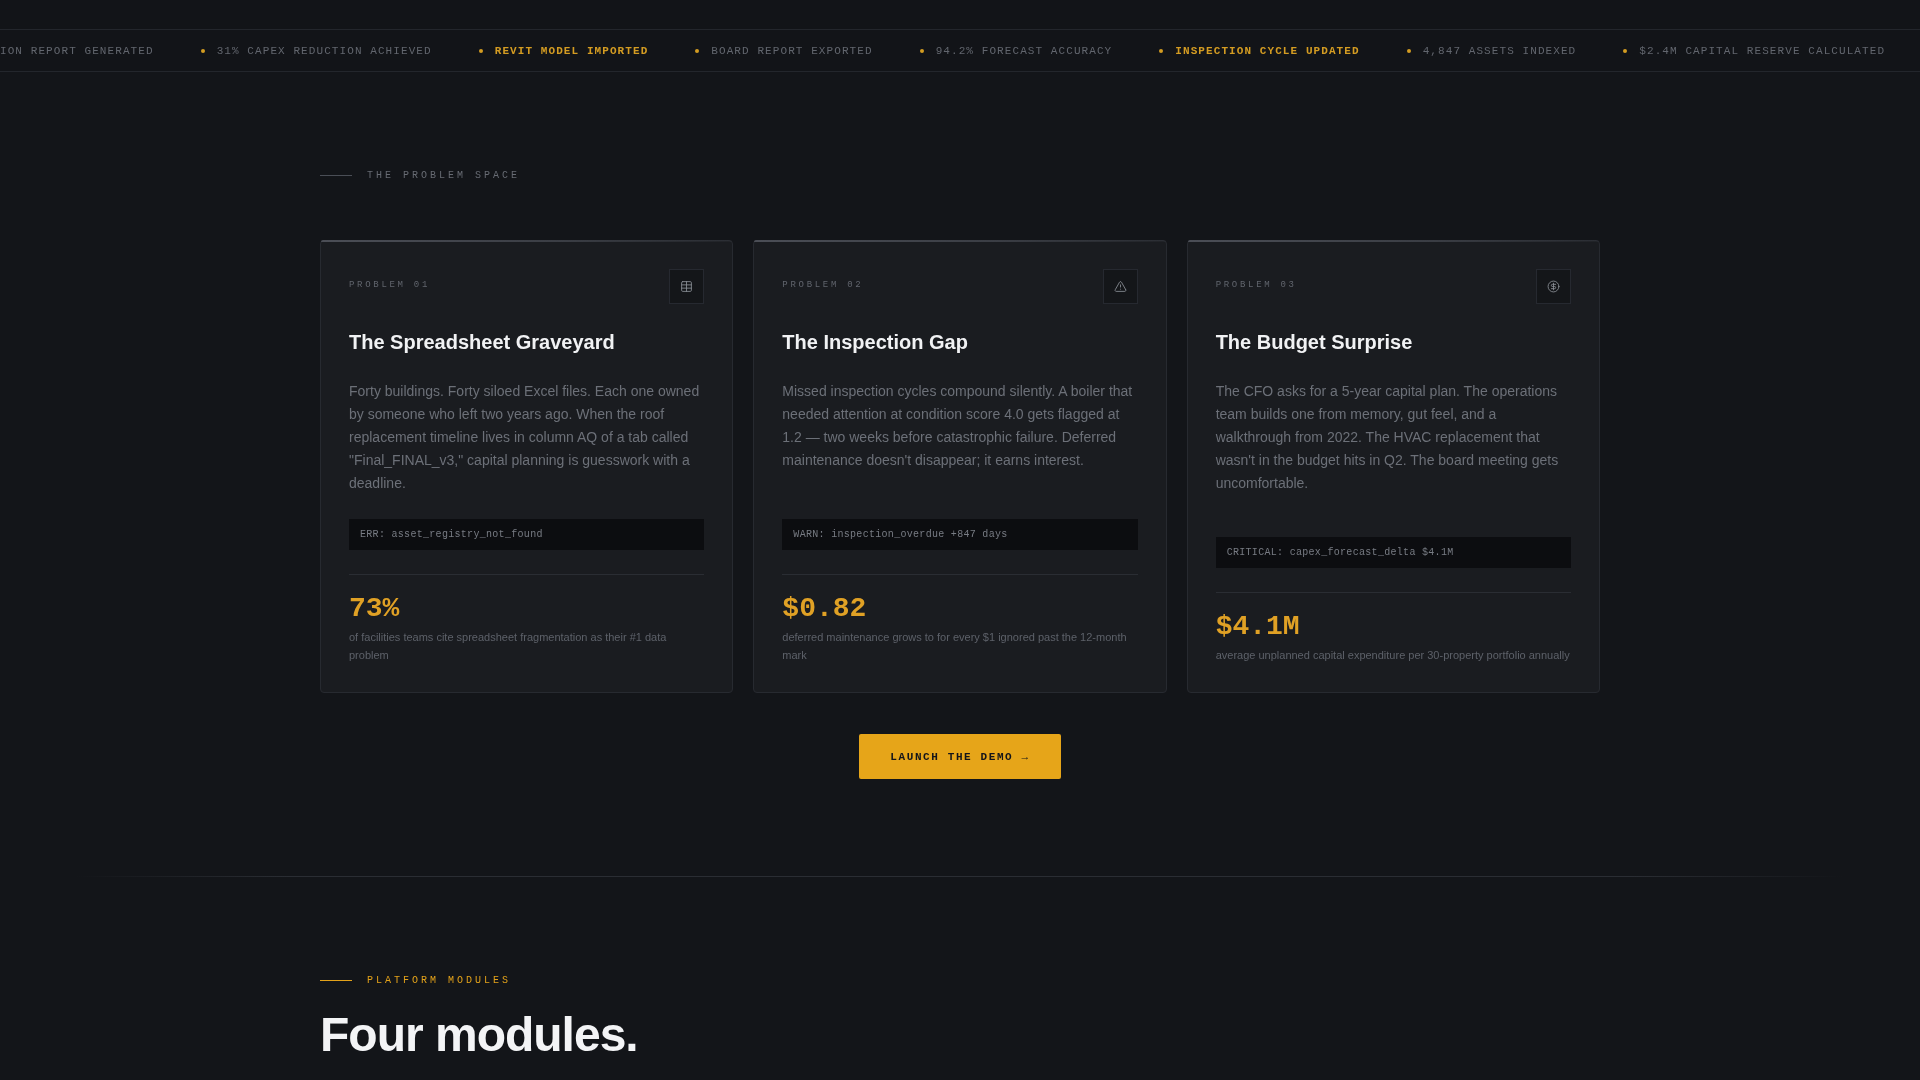 Image resolution: width=1920 pixels, height=1080 pixels. Describe the element at coordinates (1024, 50) in the screenshot. I see `ticker-text: 94.2% FORECAST ACCURACY` at that location.